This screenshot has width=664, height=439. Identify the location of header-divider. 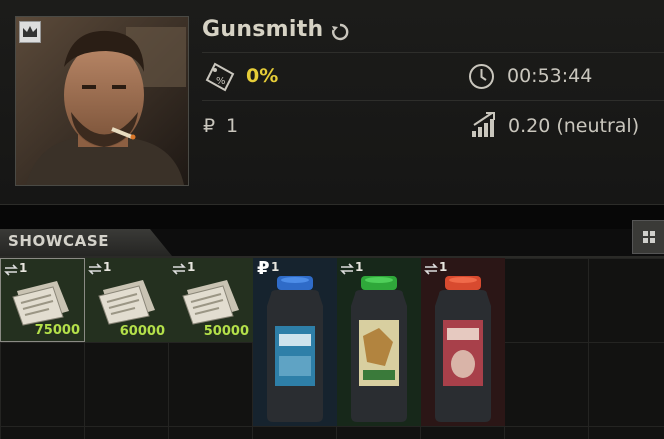
(433, 52).